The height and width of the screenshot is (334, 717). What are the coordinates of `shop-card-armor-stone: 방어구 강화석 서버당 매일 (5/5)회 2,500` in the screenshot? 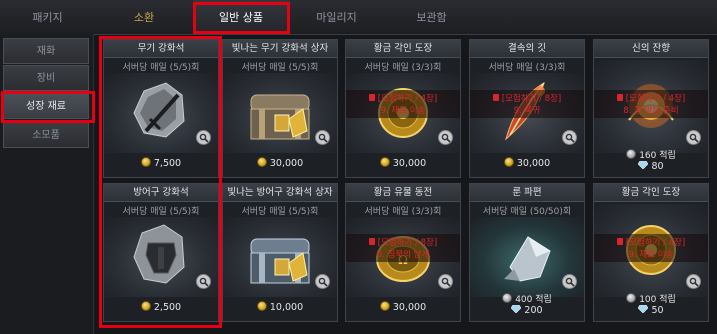 It's located at (161, 252).